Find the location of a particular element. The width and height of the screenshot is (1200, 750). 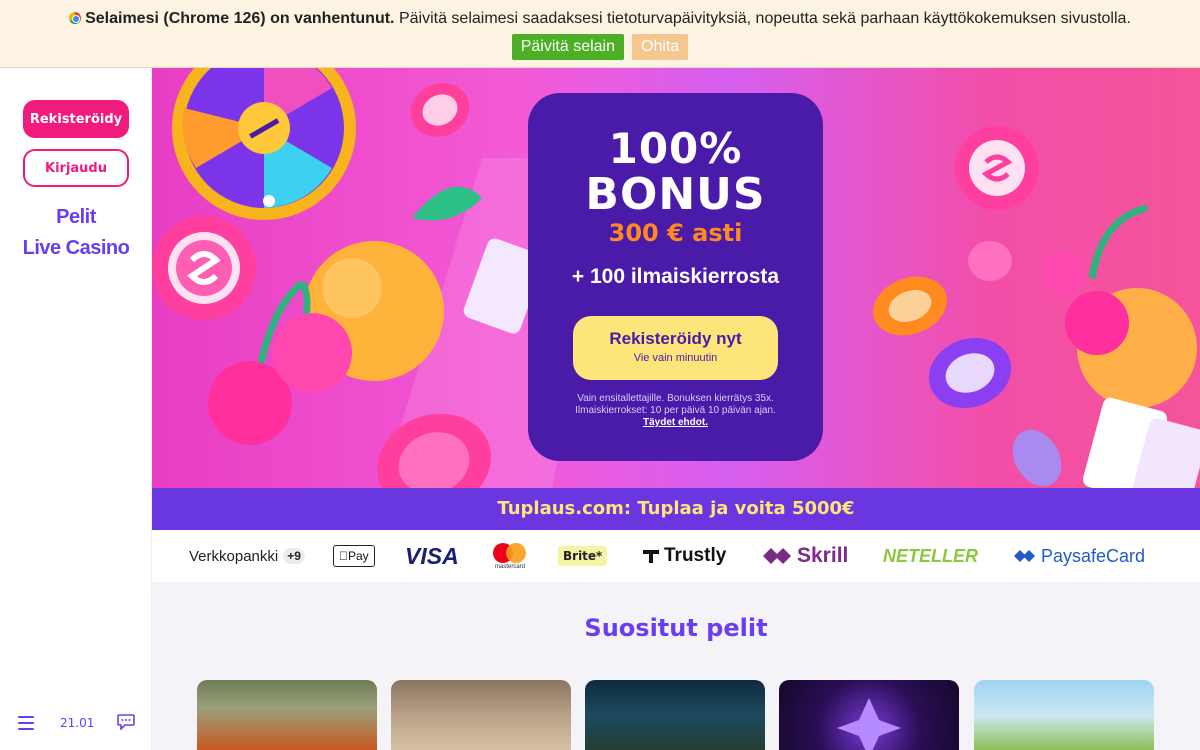

payment-online-bank: Verkkopankki +9 is located at coordinates (247, 556).